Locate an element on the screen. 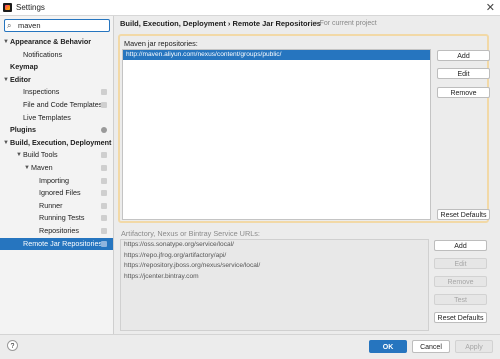 The image size is (500, 359). sidebar-item-notifications: Notifications is located at coordinates (56, 55).